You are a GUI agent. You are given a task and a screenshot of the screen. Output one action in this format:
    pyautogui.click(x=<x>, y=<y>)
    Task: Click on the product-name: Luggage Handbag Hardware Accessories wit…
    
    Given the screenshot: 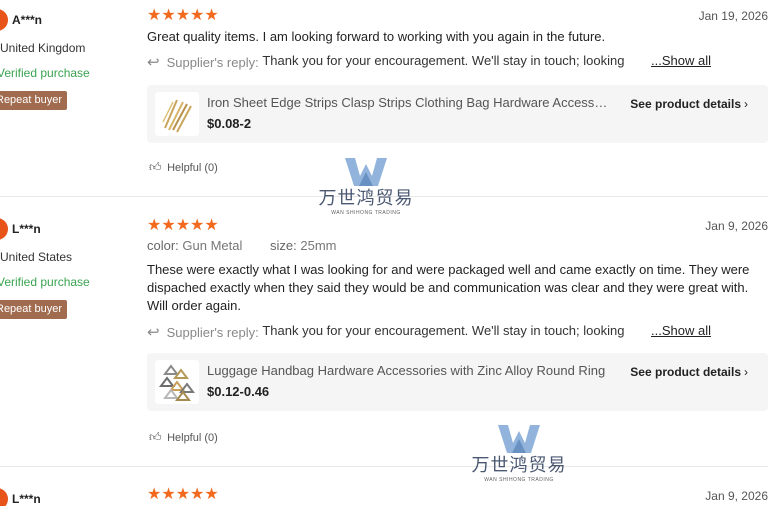 What is the action you would take?
    pyautogui.click(x=409, y=370)
    